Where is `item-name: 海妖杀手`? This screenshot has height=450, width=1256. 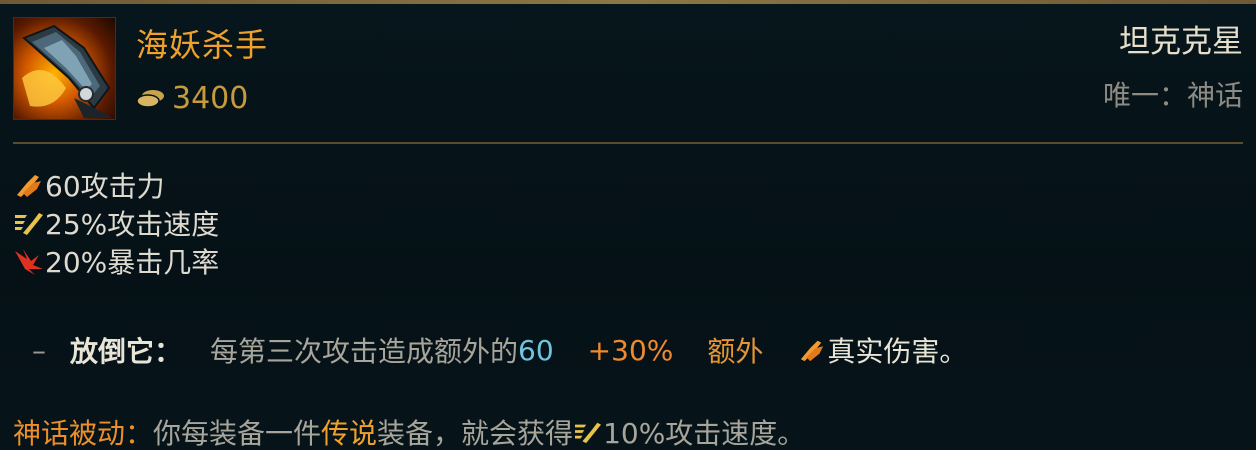
item-name: 海妖杀手 is located at coordinates (202, 45).